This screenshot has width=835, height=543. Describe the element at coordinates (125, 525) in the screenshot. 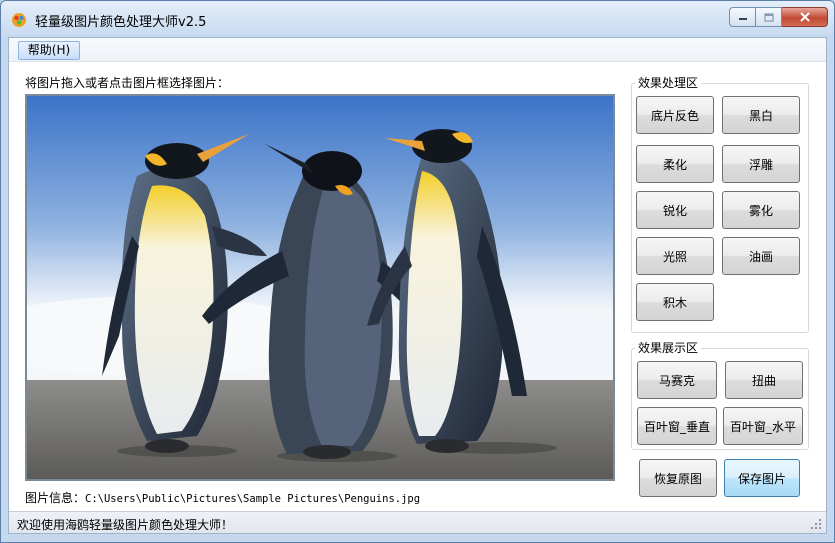

I see `status-text: 欢迎使用海鸥轻量级图片颜色处理大师！` at that location.